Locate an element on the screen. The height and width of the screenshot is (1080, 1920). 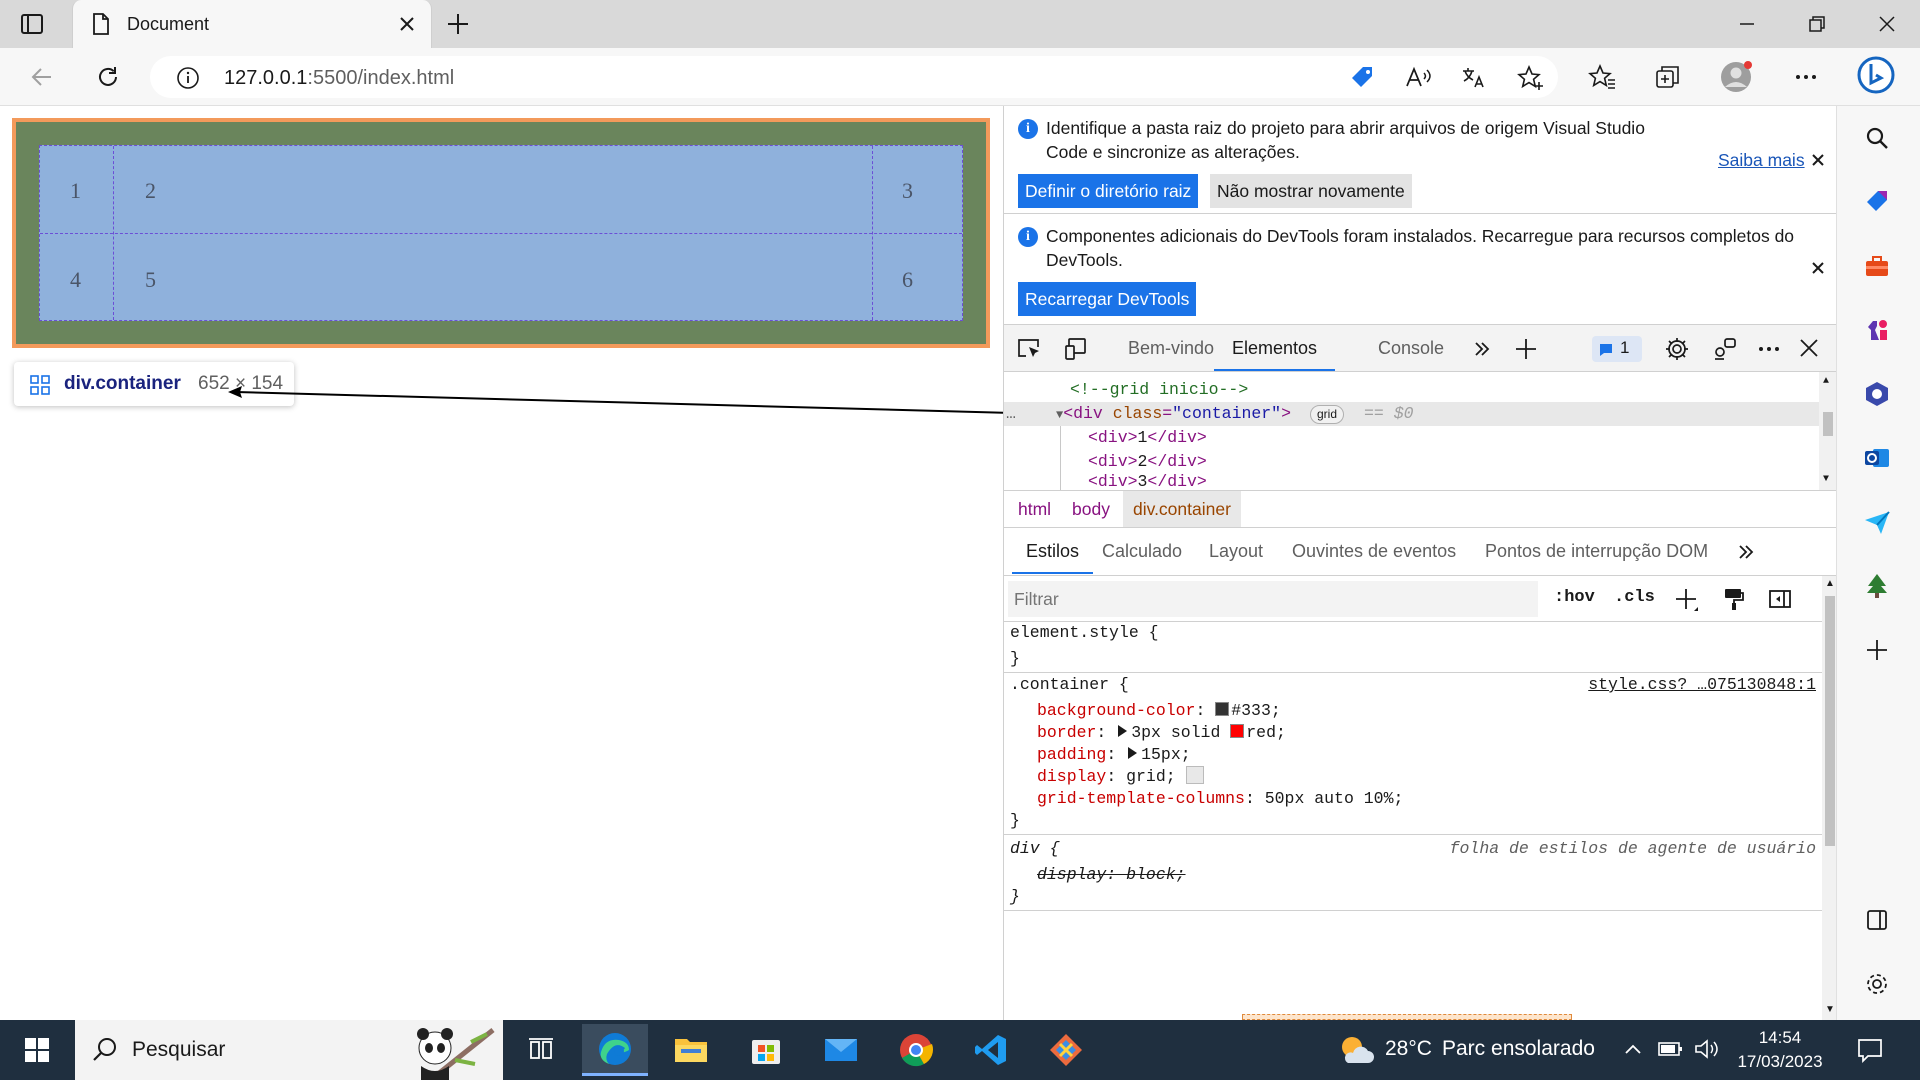
tree-scrollbar: ▲ ▼ is located at coordinates (1828, 431).